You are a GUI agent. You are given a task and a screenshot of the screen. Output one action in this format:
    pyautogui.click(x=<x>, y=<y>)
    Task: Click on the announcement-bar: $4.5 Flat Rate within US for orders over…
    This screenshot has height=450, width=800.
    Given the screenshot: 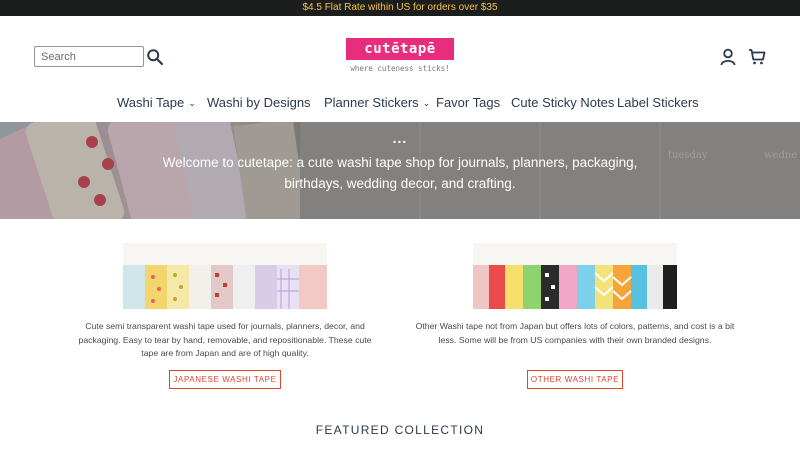 What is the action you would take?
    pyautogui.click(x=400, y=8)
    